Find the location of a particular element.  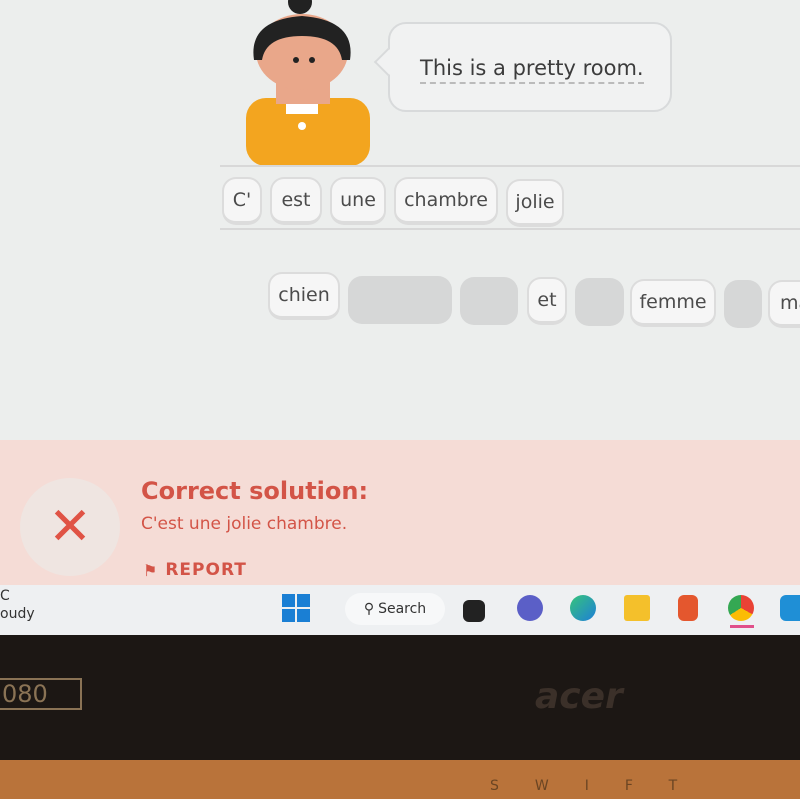

teams-icon is located at coordinates (530, 608).